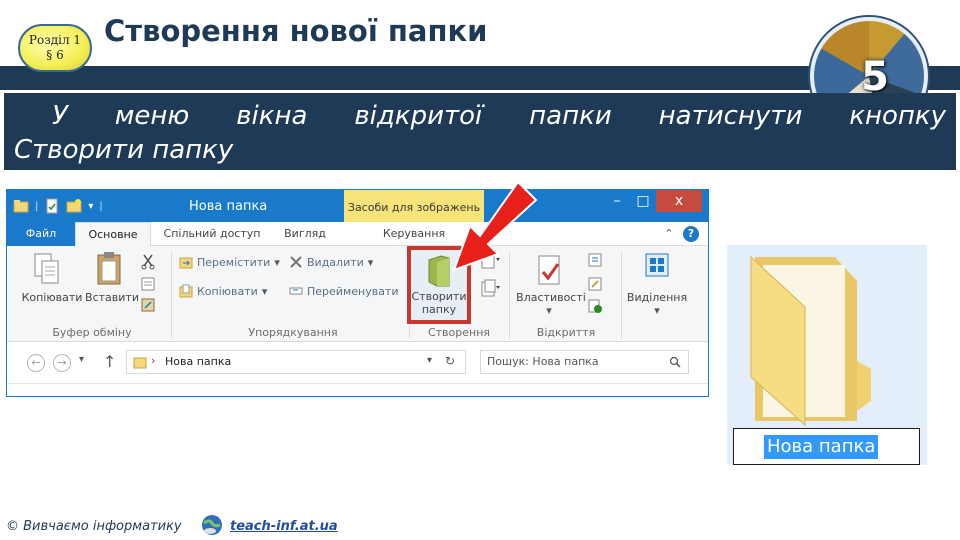 Image resolution: width=960 pixels, height=540 pixels. Describe the element at coordinates (439, 296) in the screenshot. I see `new-folder-label-1: Створити` at that location.